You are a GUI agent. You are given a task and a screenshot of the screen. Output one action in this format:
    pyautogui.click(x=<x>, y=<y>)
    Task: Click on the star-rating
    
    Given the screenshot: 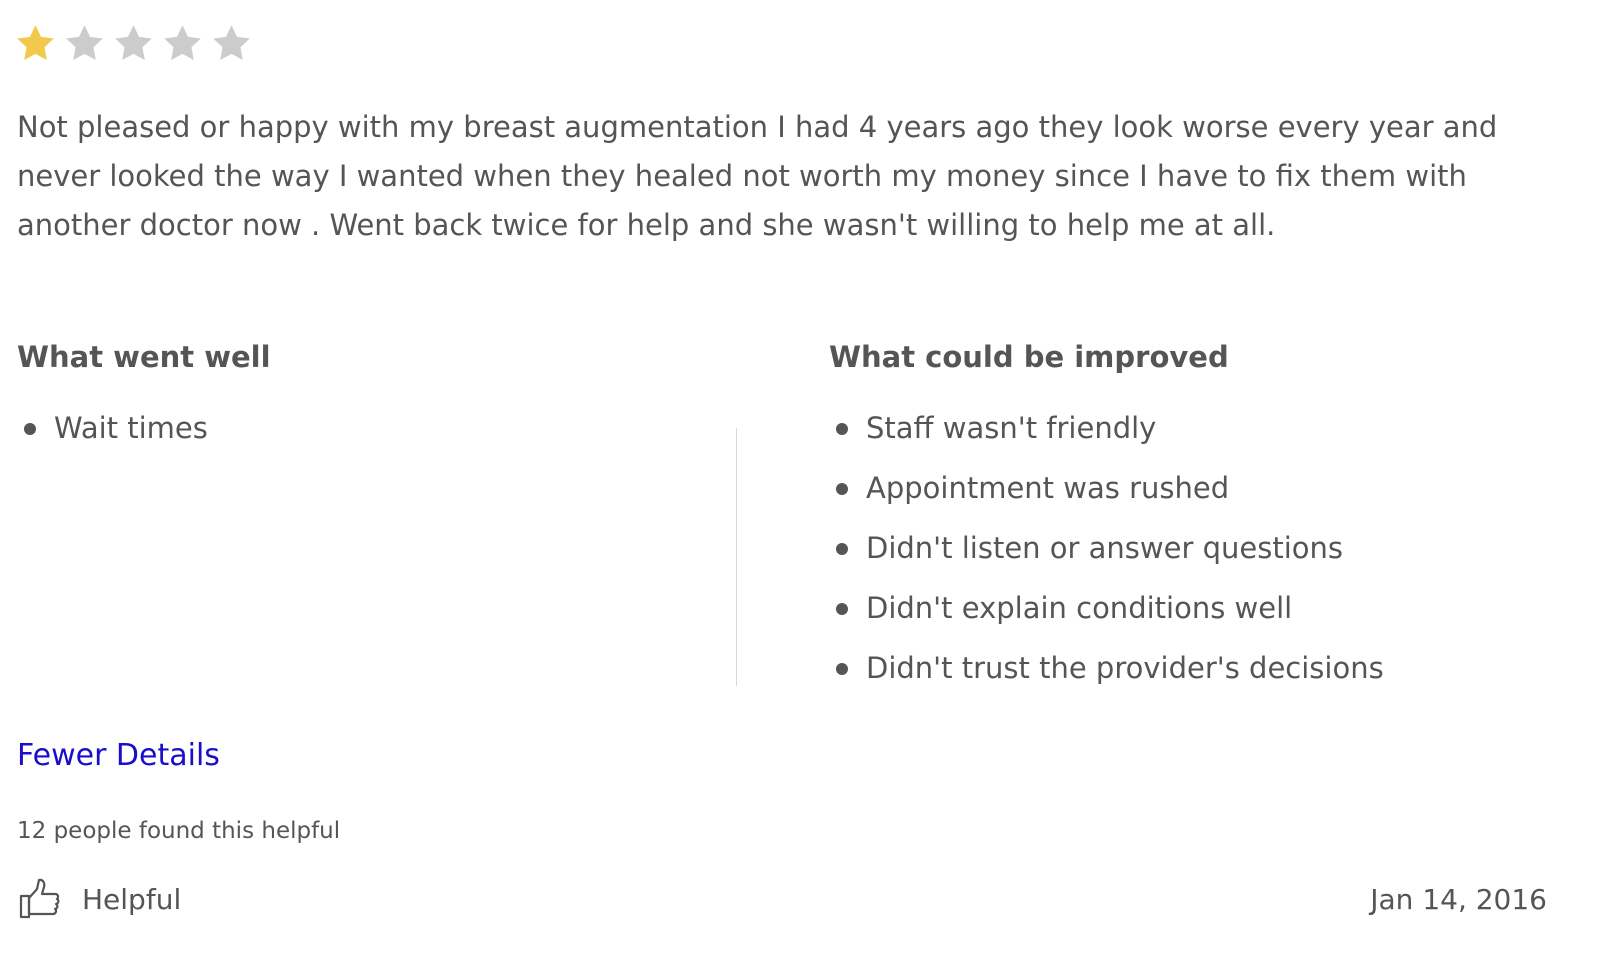 What is the action you would take?
    pyautogui.click(x=133, y=43)
    